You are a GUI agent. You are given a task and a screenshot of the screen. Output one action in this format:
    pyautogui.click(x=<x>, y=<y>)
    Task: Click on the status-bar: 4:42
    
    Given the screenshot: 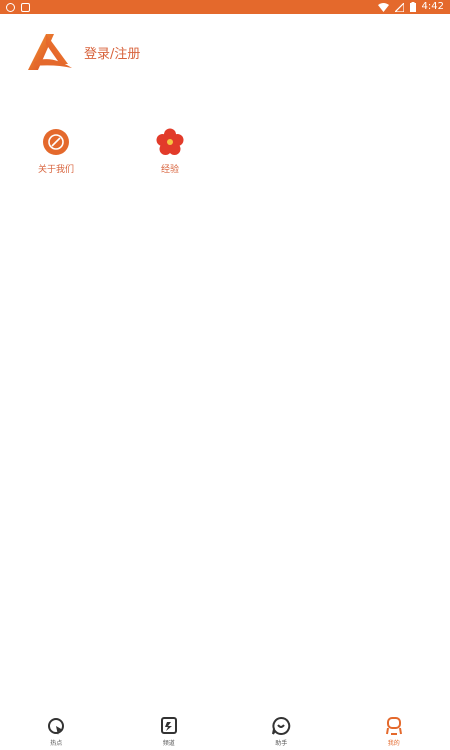 What is the action you would take?
    pyautogui.click(x=225, y=7)
    